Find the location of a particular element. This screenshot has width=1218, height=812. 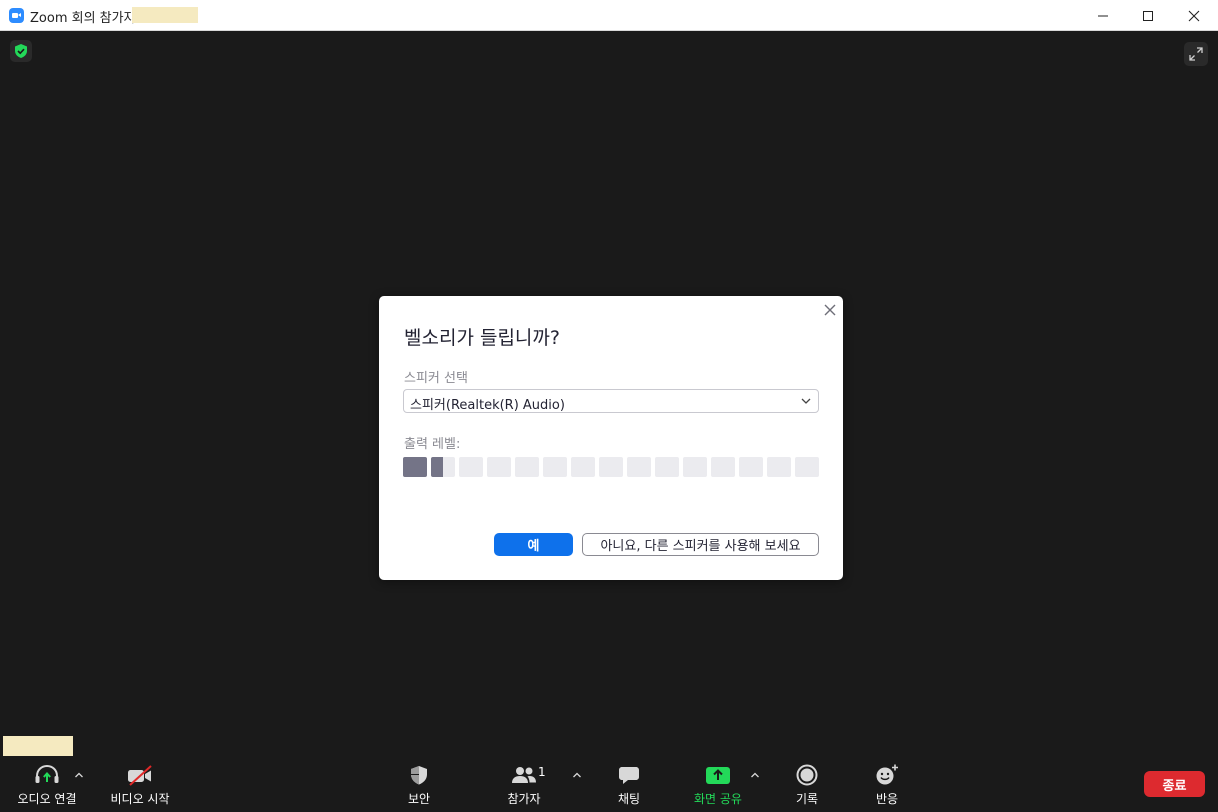

speaker-select: 스피커(Realtek(R) Audio) is located at coordinates (611, 401).